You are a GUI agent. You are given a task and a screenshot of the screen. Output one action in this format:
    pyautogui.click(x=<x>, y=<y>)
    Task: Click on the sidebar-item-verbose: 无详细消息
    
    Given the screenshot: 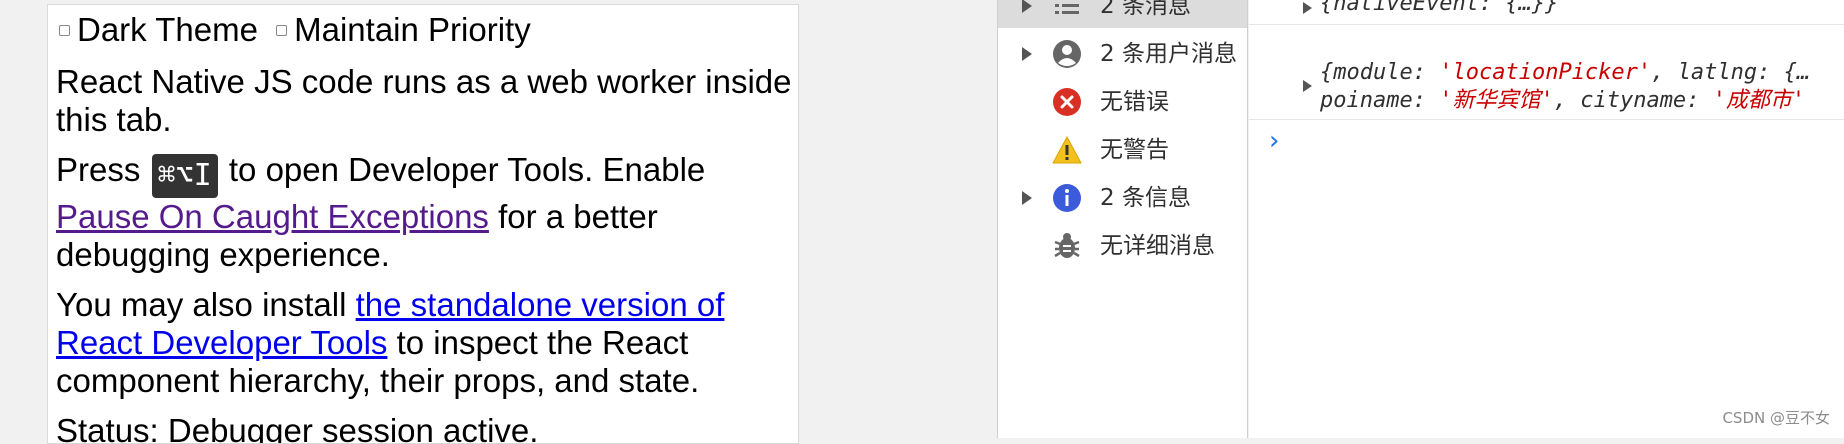 What is the action you would take?
    pyautogui.click(x=1122, y=246)
    